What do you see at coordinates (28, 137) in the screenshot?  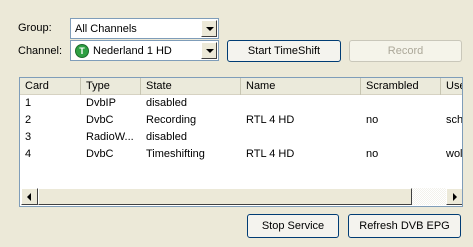 I see `cell-card: 3` at bounding box center [28, 137].